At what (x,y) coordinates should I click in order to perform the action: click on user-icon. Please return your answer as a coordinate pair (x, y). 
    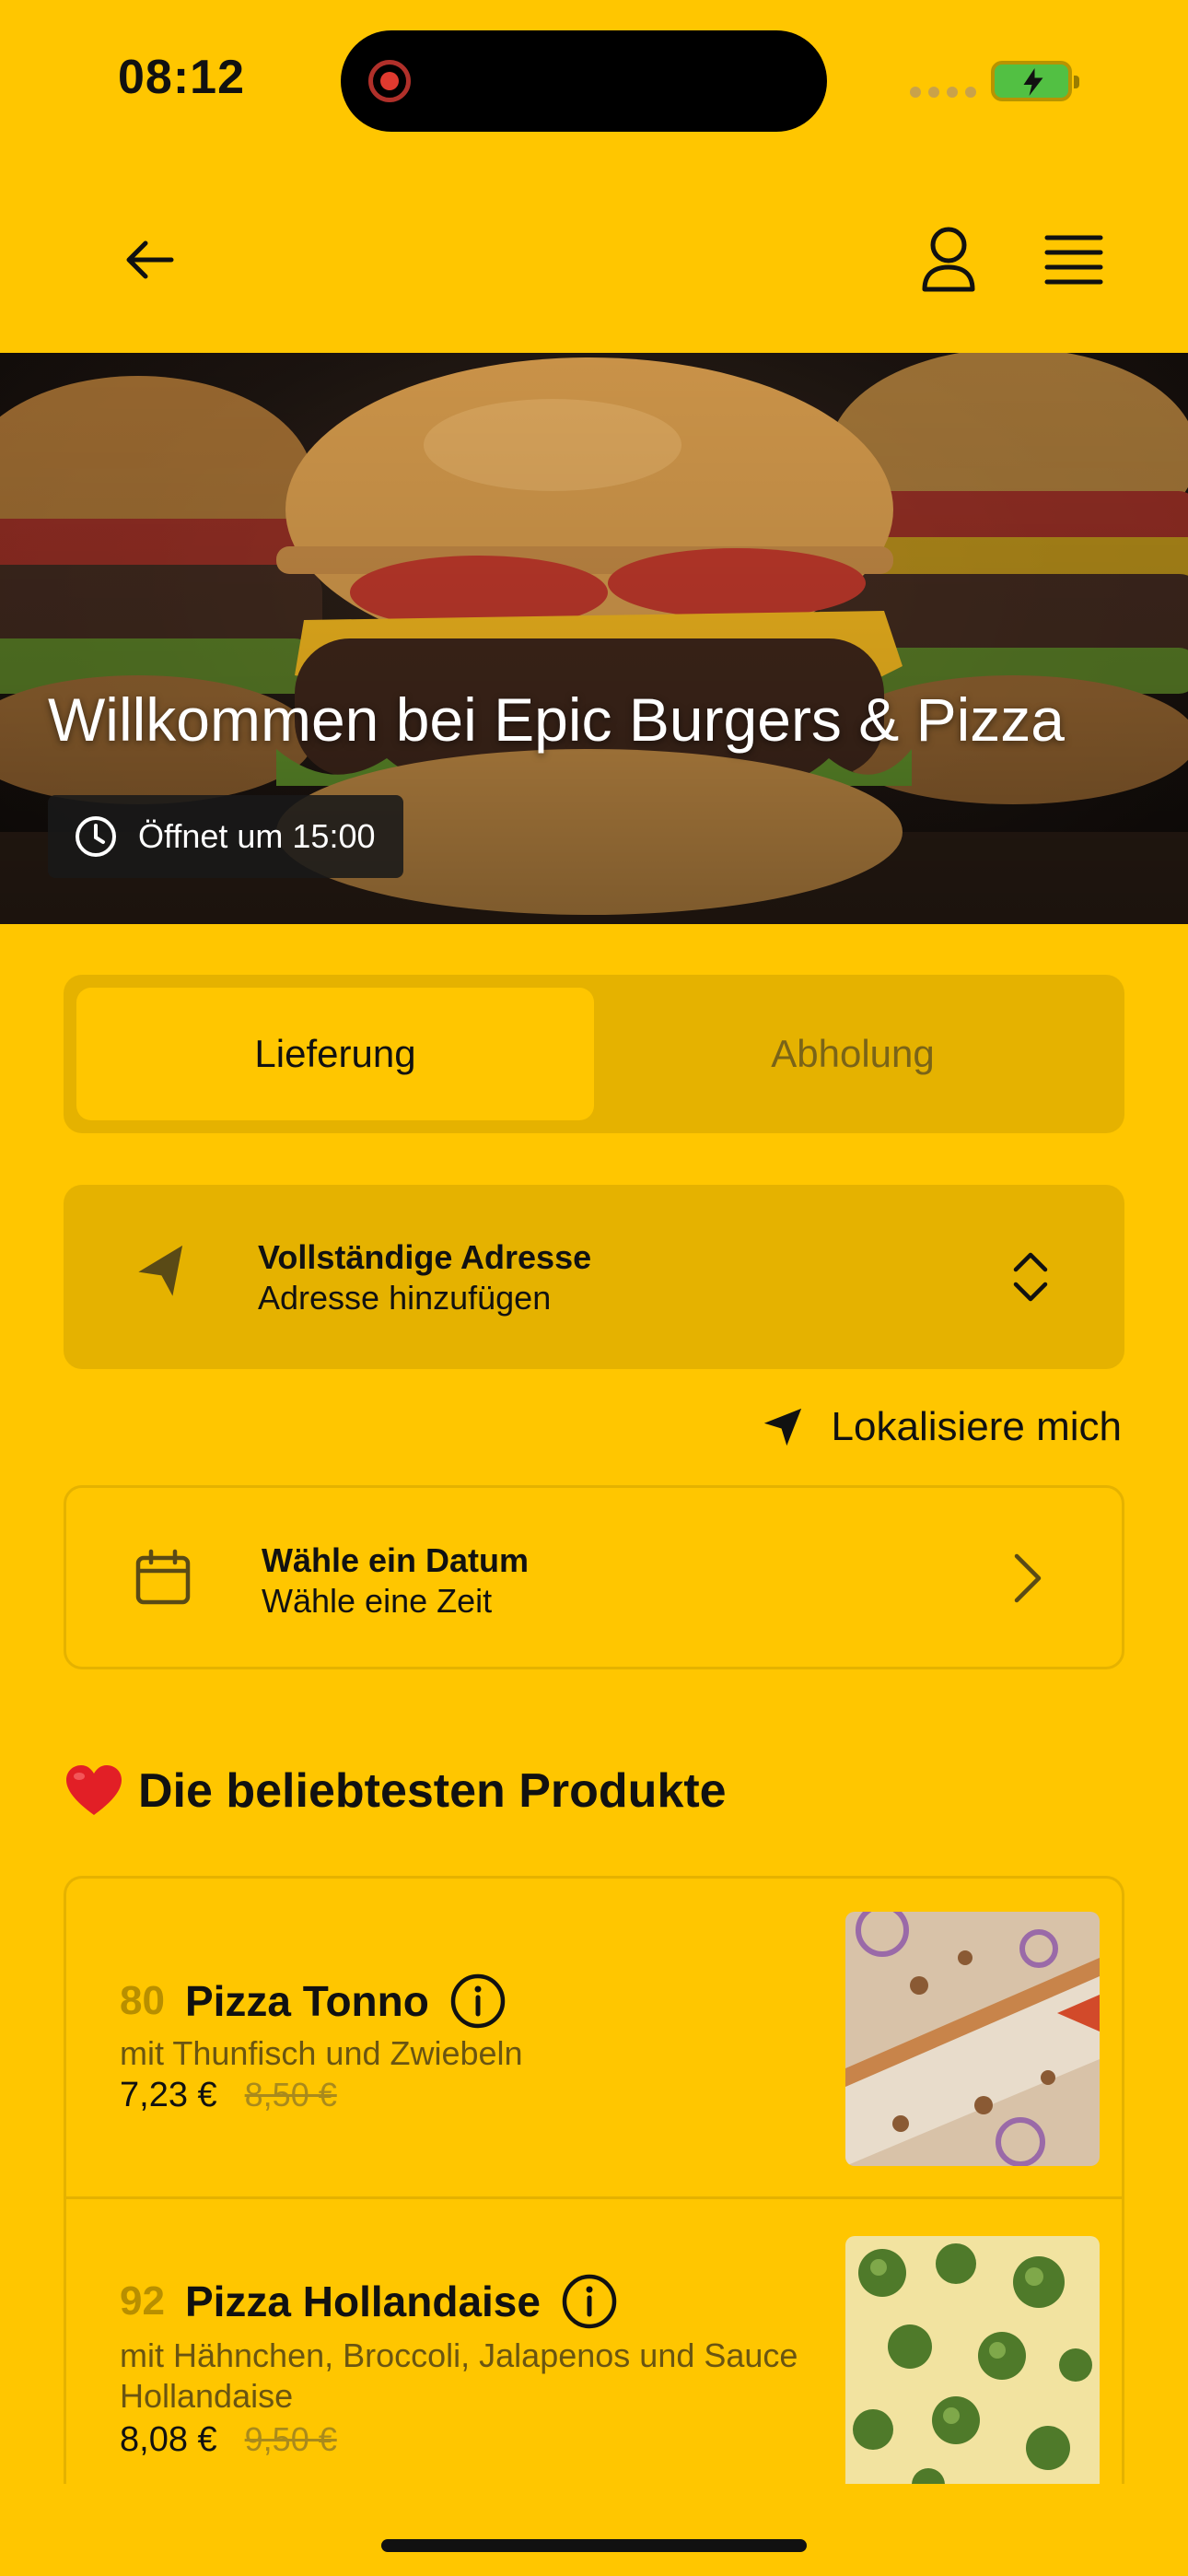
    Looking at the image, I should click on (948, 259).